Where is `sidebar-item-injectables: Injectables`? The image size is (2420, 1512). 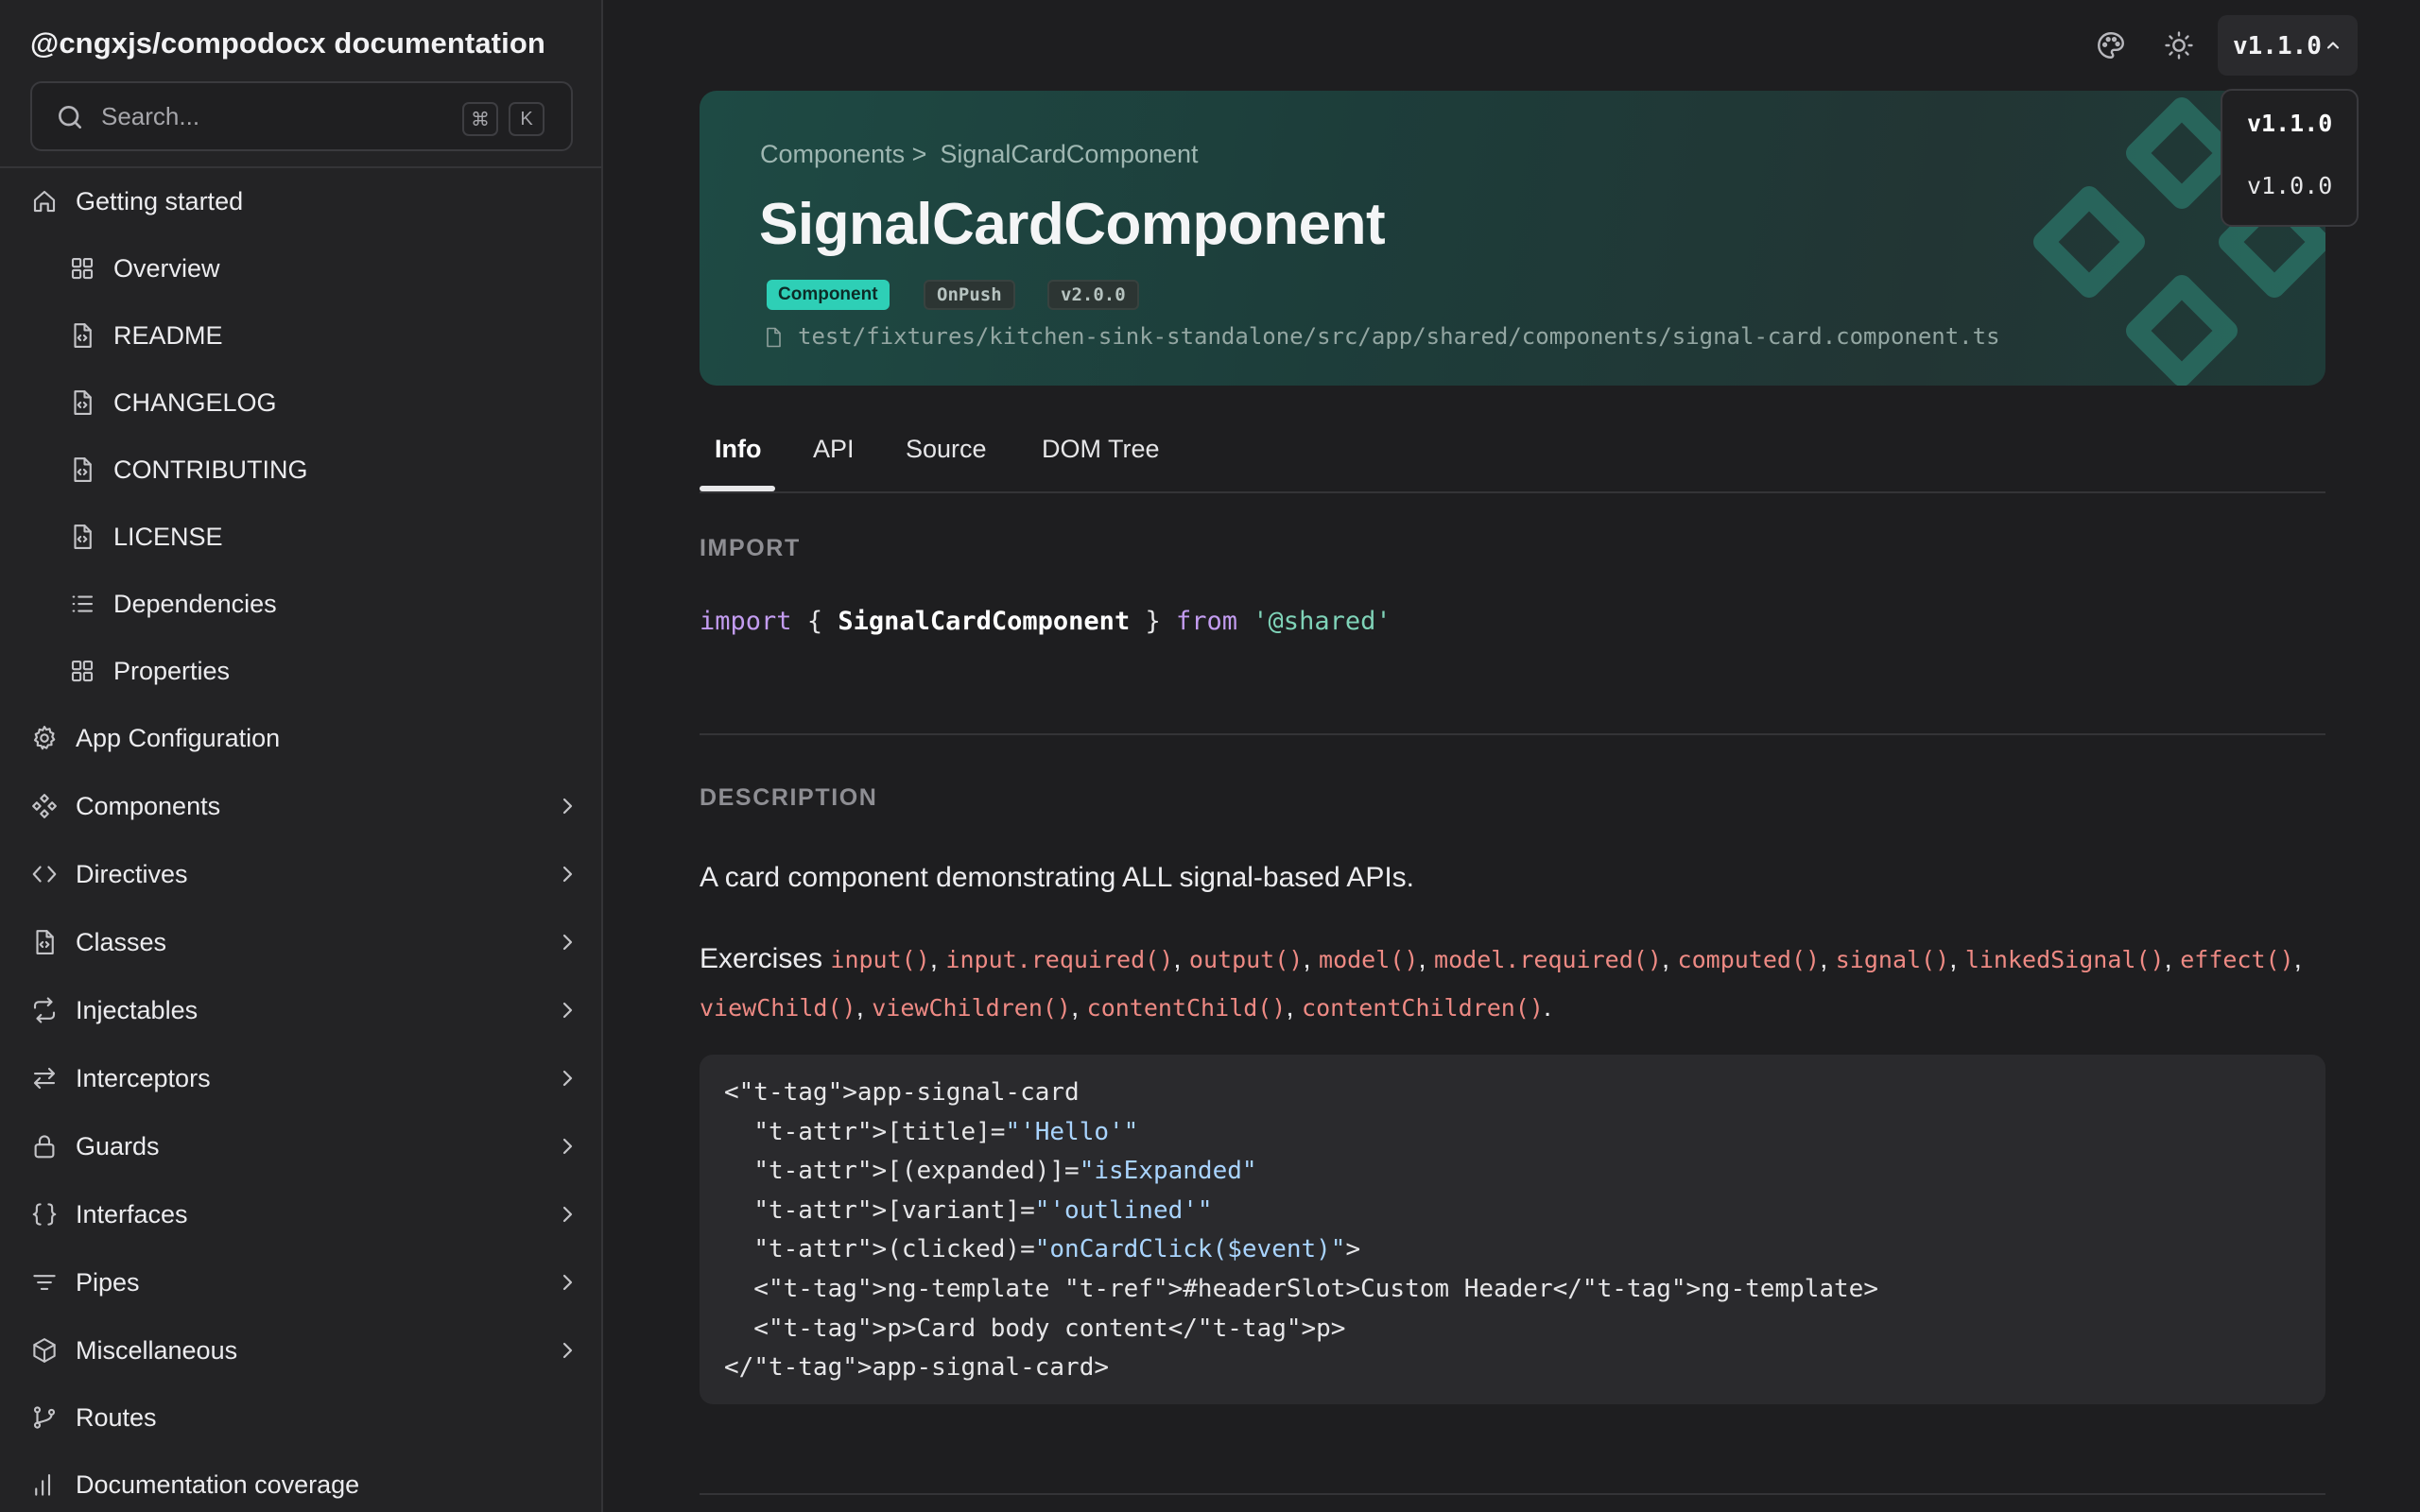 sidebar-item-injectables: Injectables is located at coordinates (300, 1010).